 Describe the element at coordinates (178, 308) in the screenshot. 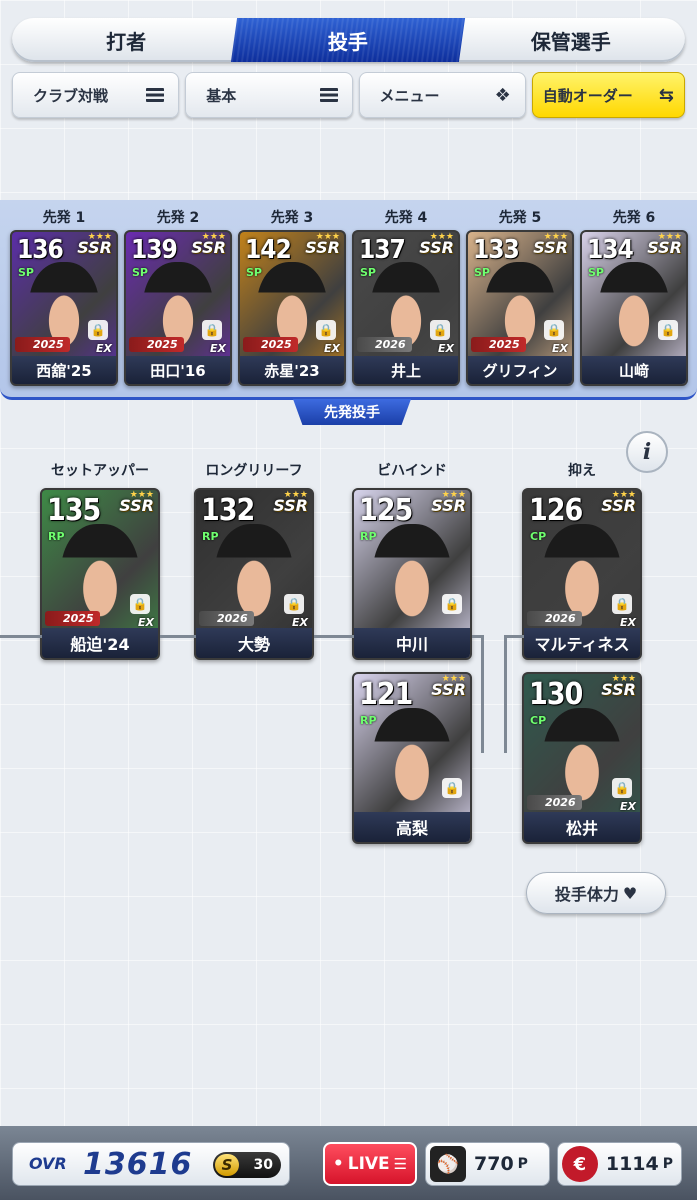

I see `player-card: 139 SP SSR 田口'16 ★★★ 🔒 2025 EX` at that location.